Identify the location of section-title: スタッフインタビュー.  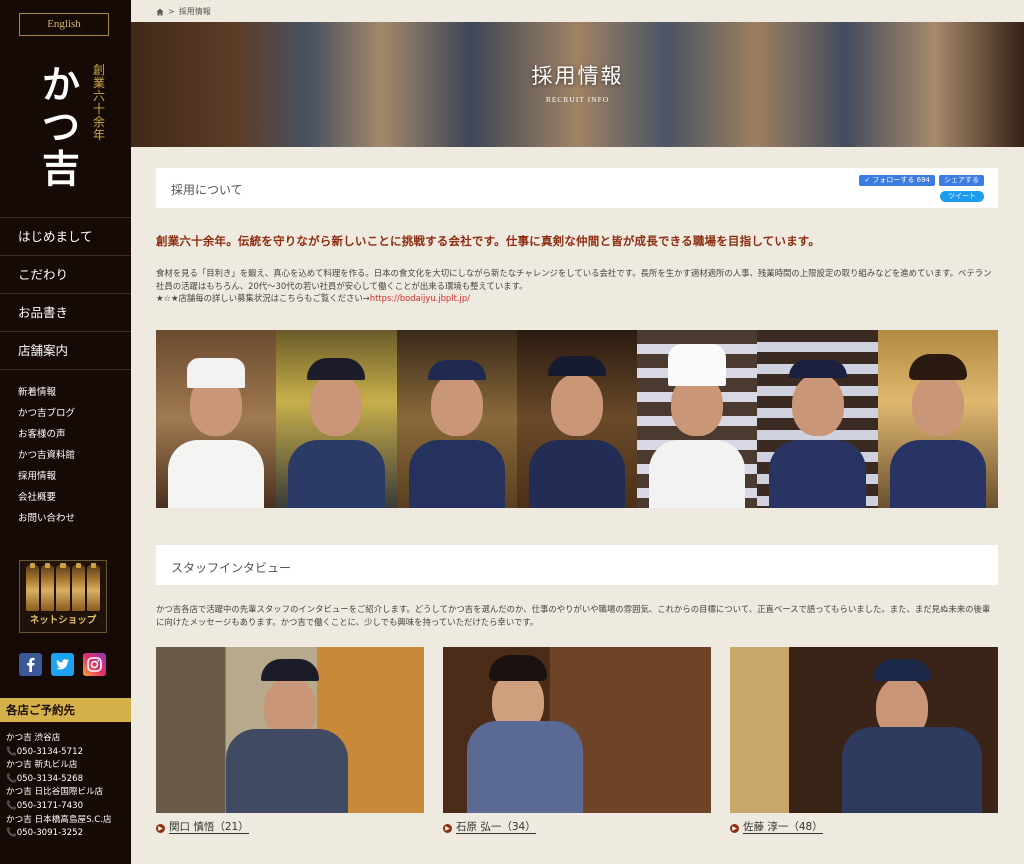
(231, 568).